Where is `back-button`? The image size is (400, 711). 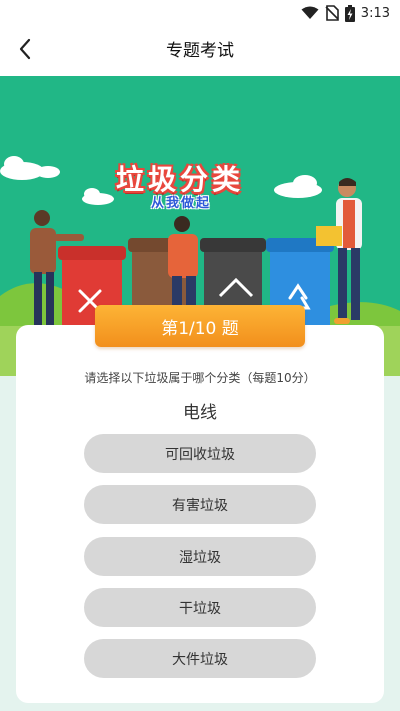 back-button is located at coordinates (25, 51).